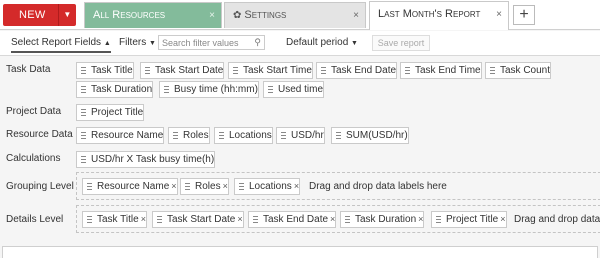 The width and height of the screenshot is (600, 258). I want to click on add-tab-button: +, so click(524, 15).